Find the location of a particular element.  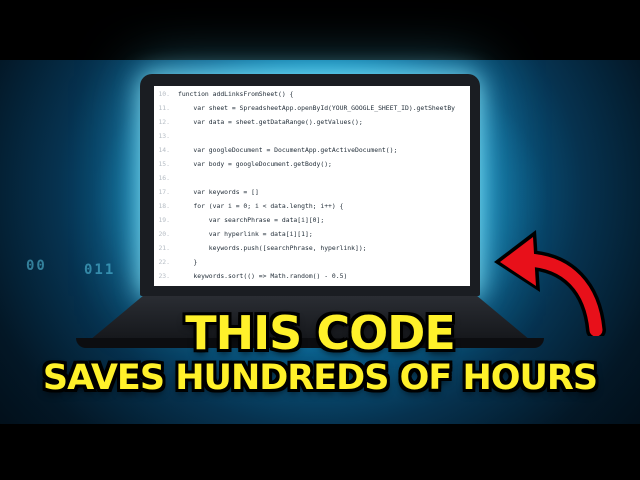

binary-digits-decoration: 011 is located at coordinates (100, 270).